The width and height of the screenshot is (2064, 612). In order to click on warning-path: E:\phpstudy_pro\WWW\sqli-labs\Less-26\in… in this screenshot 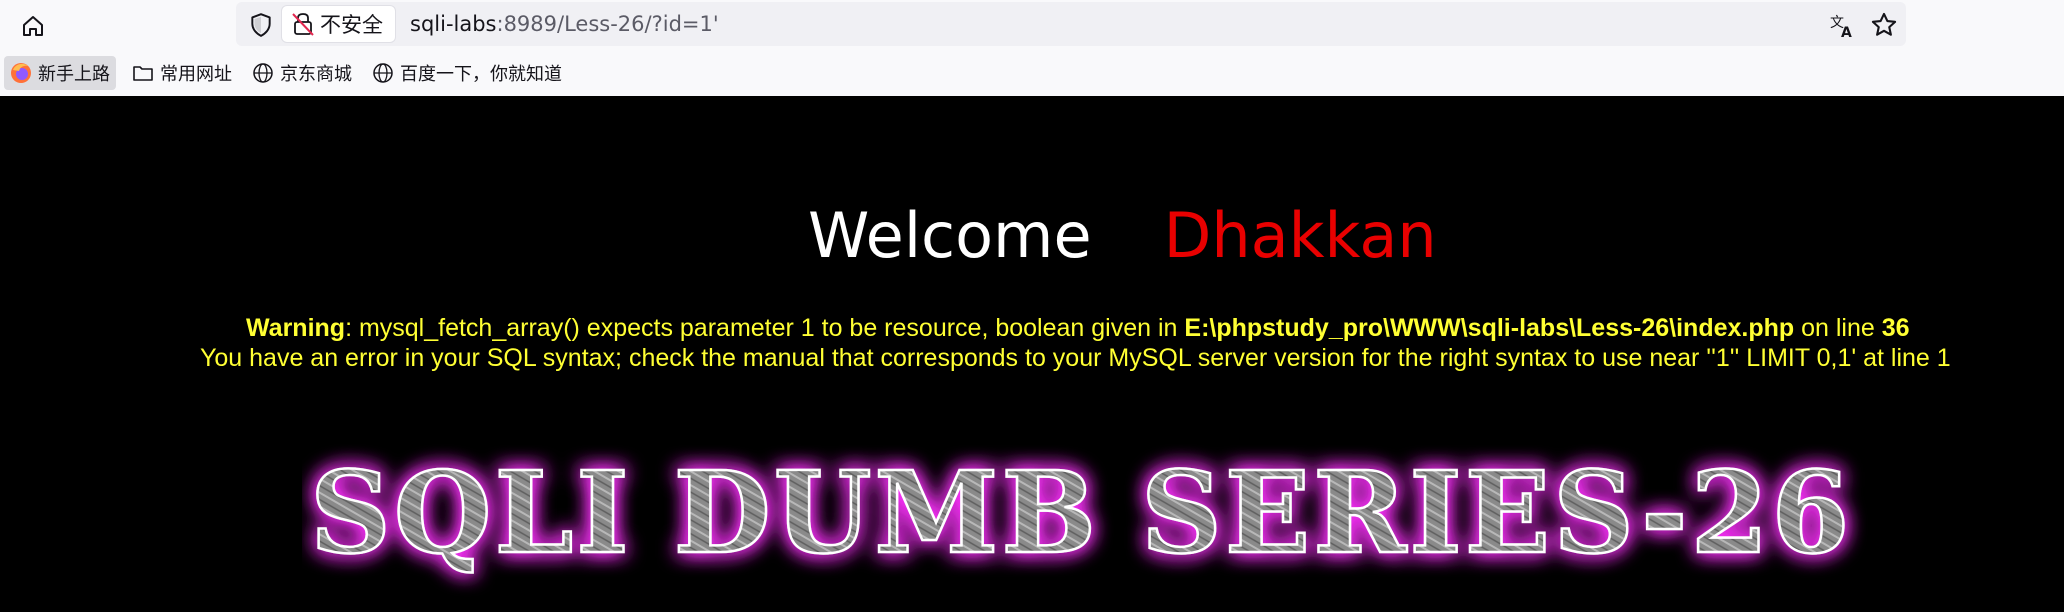, I will do `click(1489, 328)`.